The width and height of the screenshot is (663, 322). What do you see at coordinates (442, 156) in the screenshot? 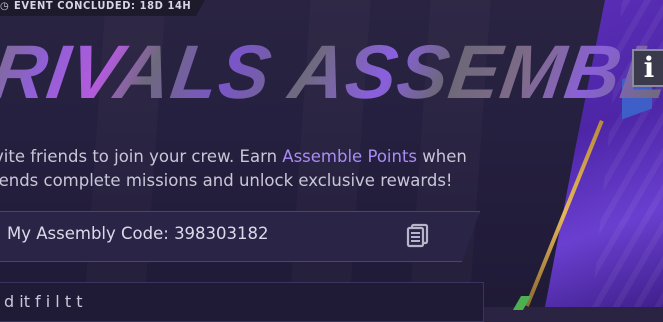
I see `description-part2: when` at bounding box center [442, 156].